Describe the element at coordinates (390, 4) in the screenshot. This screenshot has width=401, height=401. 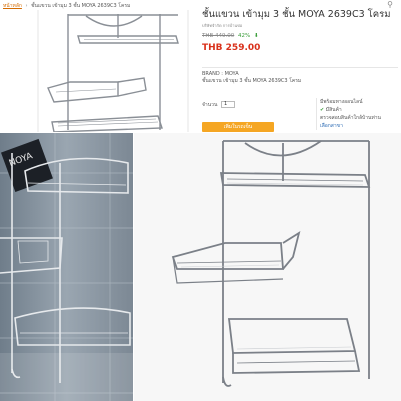
I see `share-icon: ⚲` at that location.